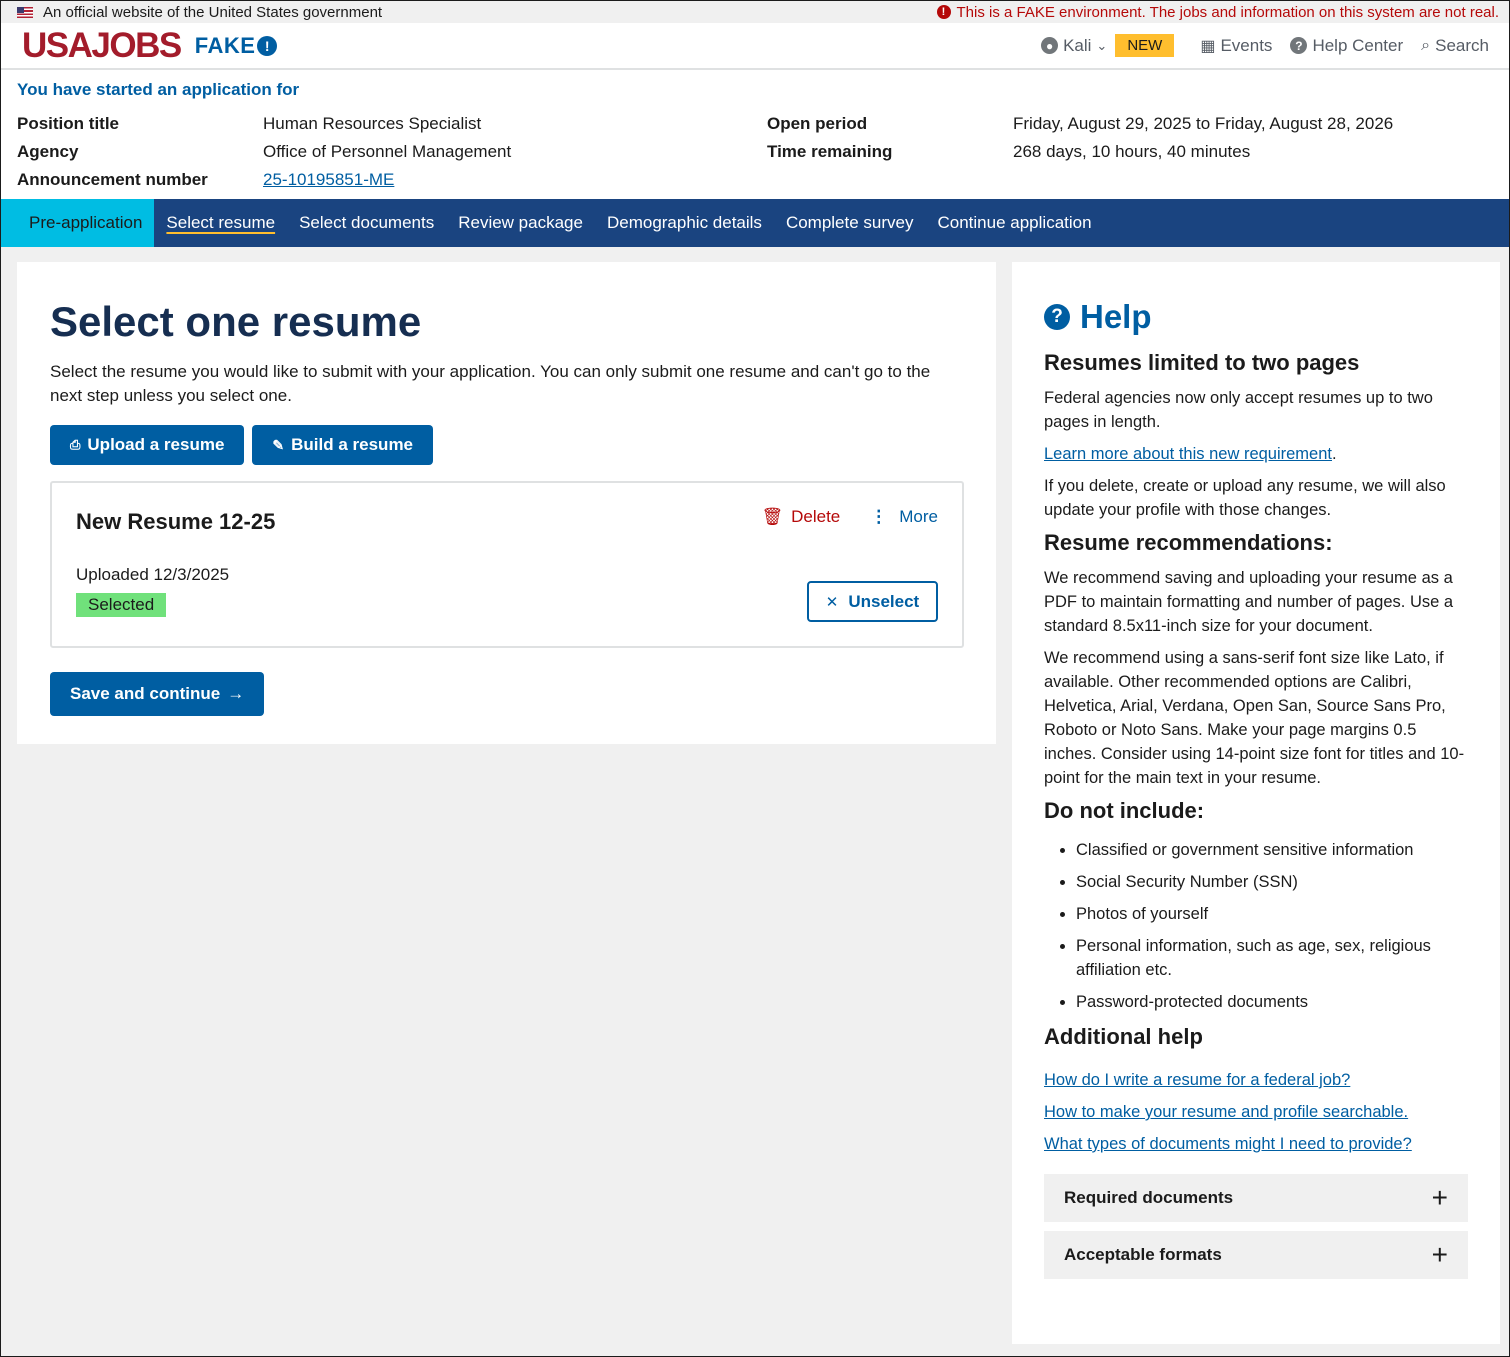  What do you see at coordinates (1123, 1036) in the screenshot?
I see `additional-help-heading: Additional help` at bounding box center [1123, 1036].